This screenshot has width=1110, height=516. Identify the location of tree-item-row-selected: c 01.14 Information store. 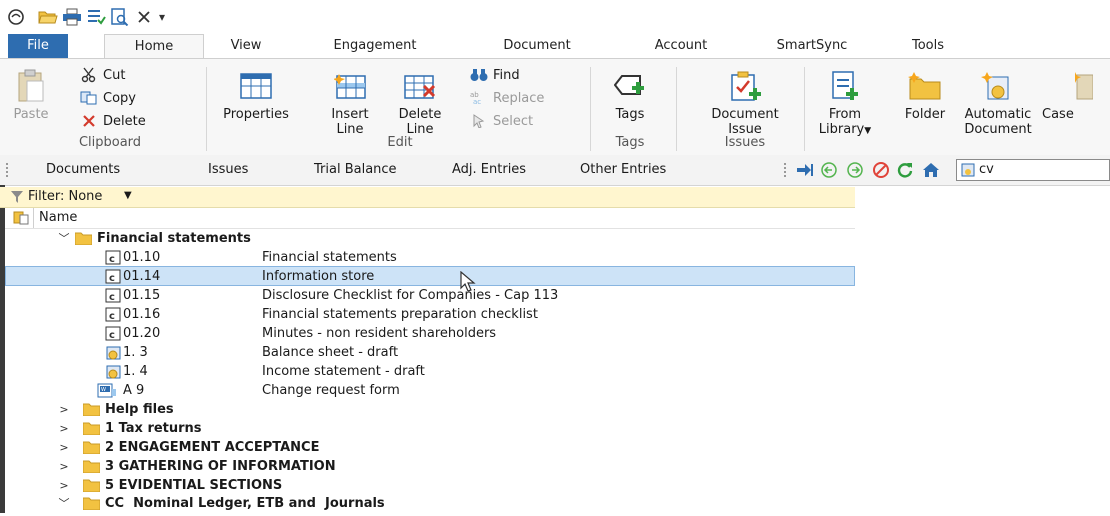
(430, 276).